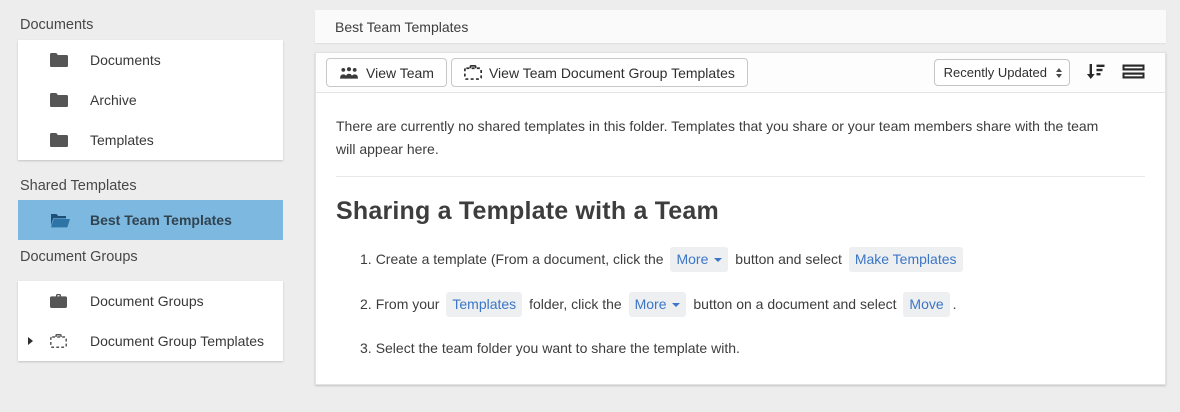 The height and width of the screenshot is (412, 1180). Describe the element at coordinates (349, 72) in the screenshot. I see `team-people-icon` at that location.